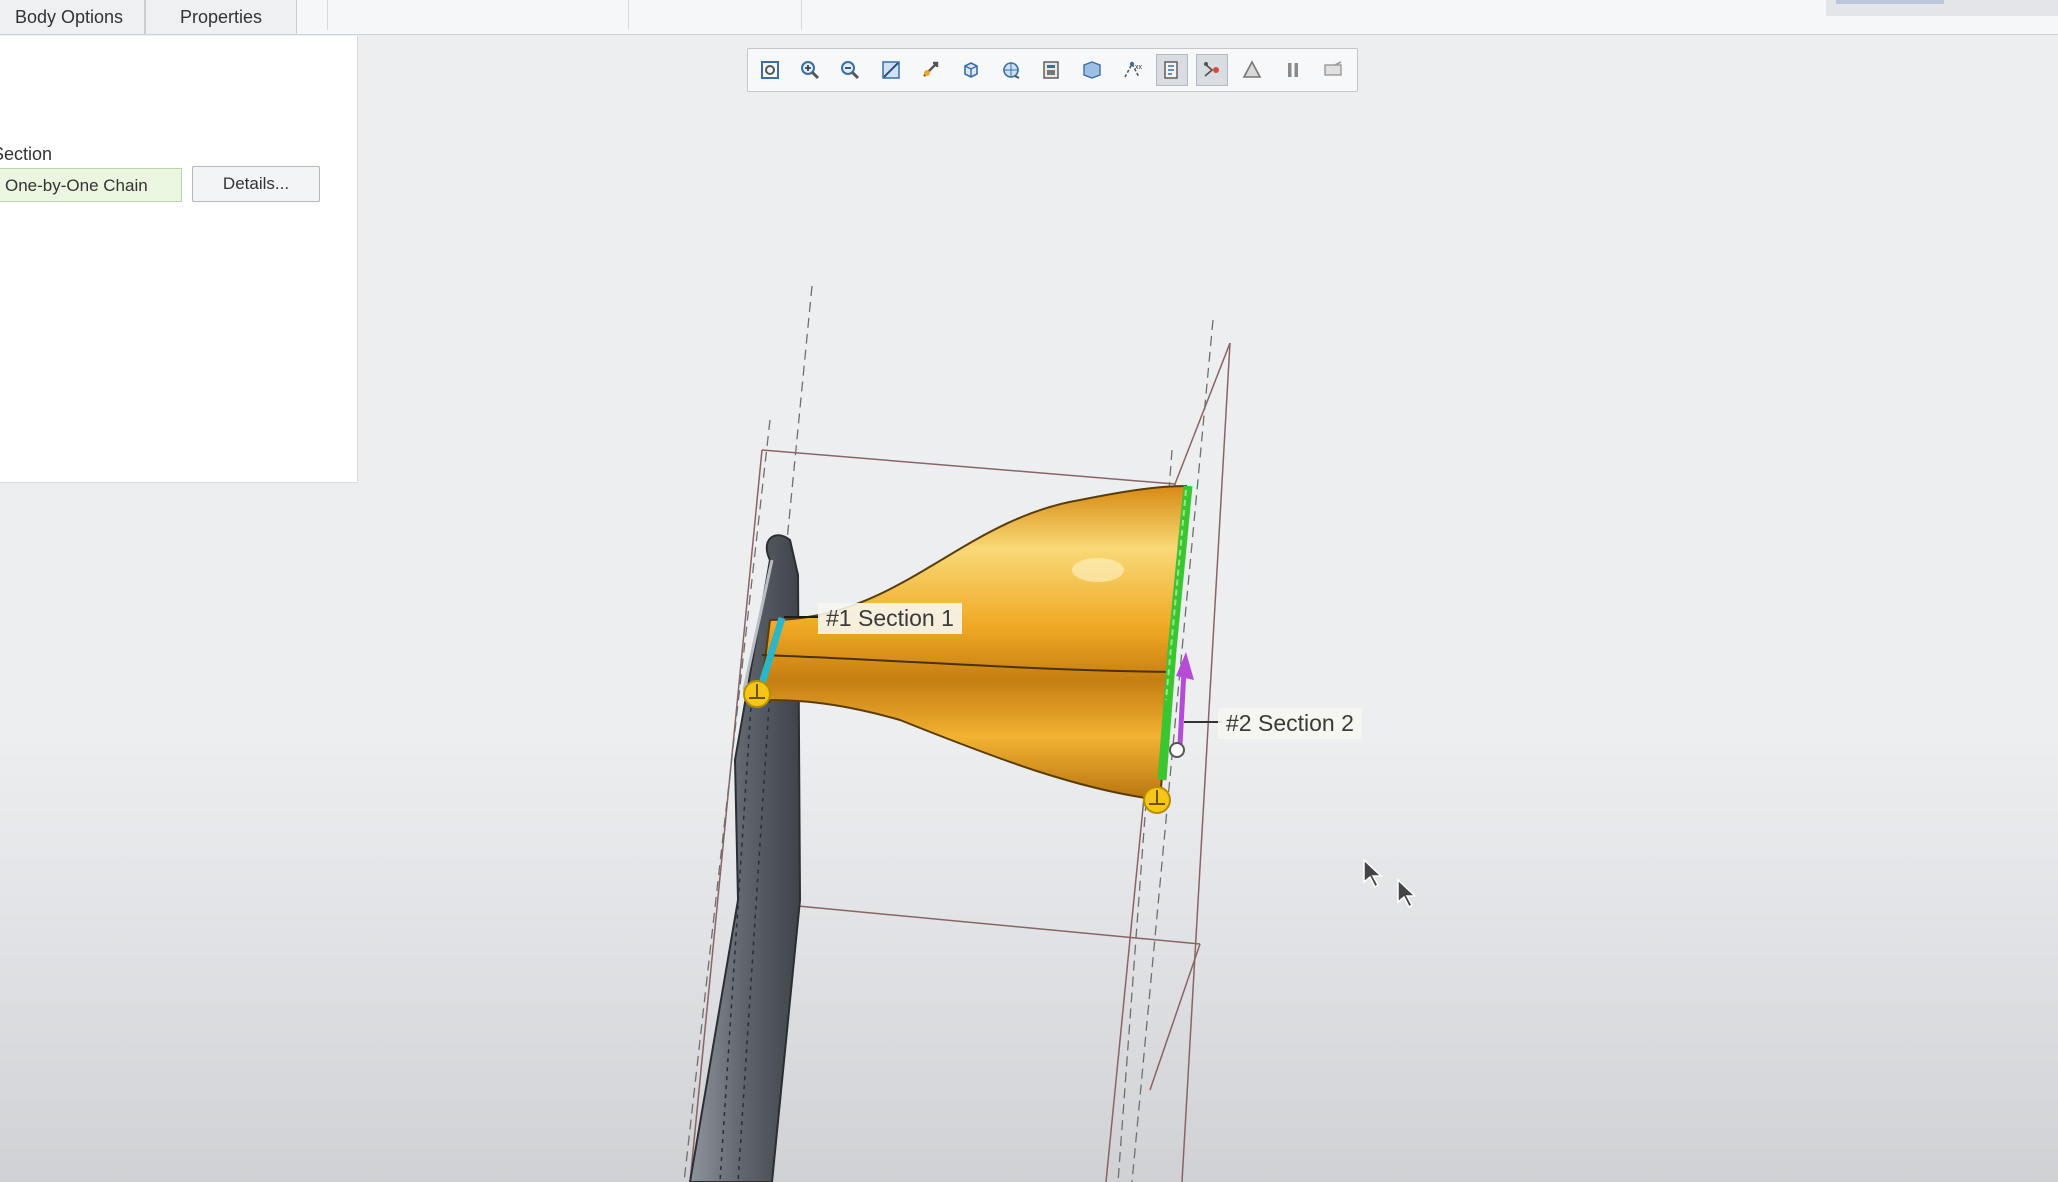 This screenshot has height=1182, width=2058. I want to click on pause-icon, so click(1292, 70).